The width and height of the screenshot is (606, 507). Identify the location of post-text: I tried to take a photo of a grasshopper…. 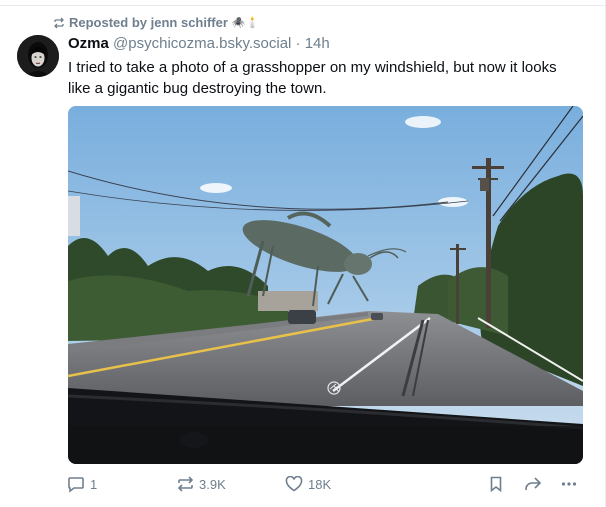
(312, 78).